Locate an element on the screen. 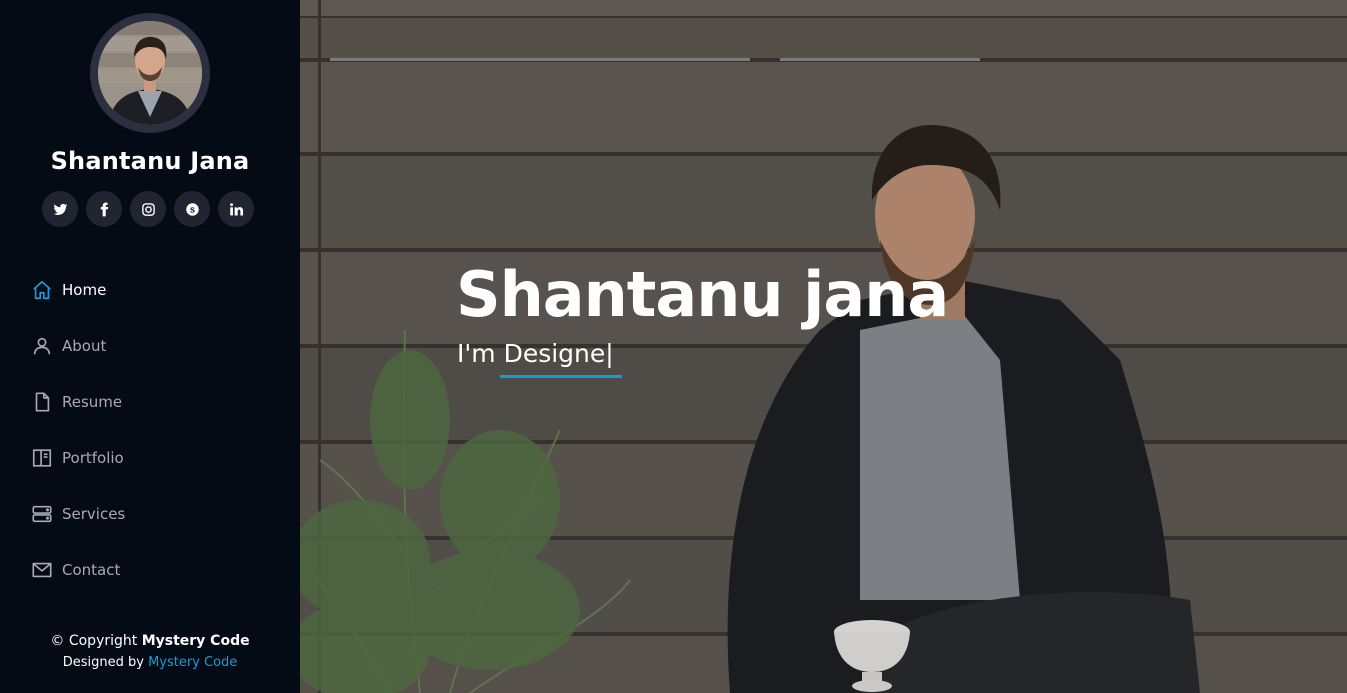 The width and height of the screenshot is (1347, 693). social-links is located at coordinates (148, 209).